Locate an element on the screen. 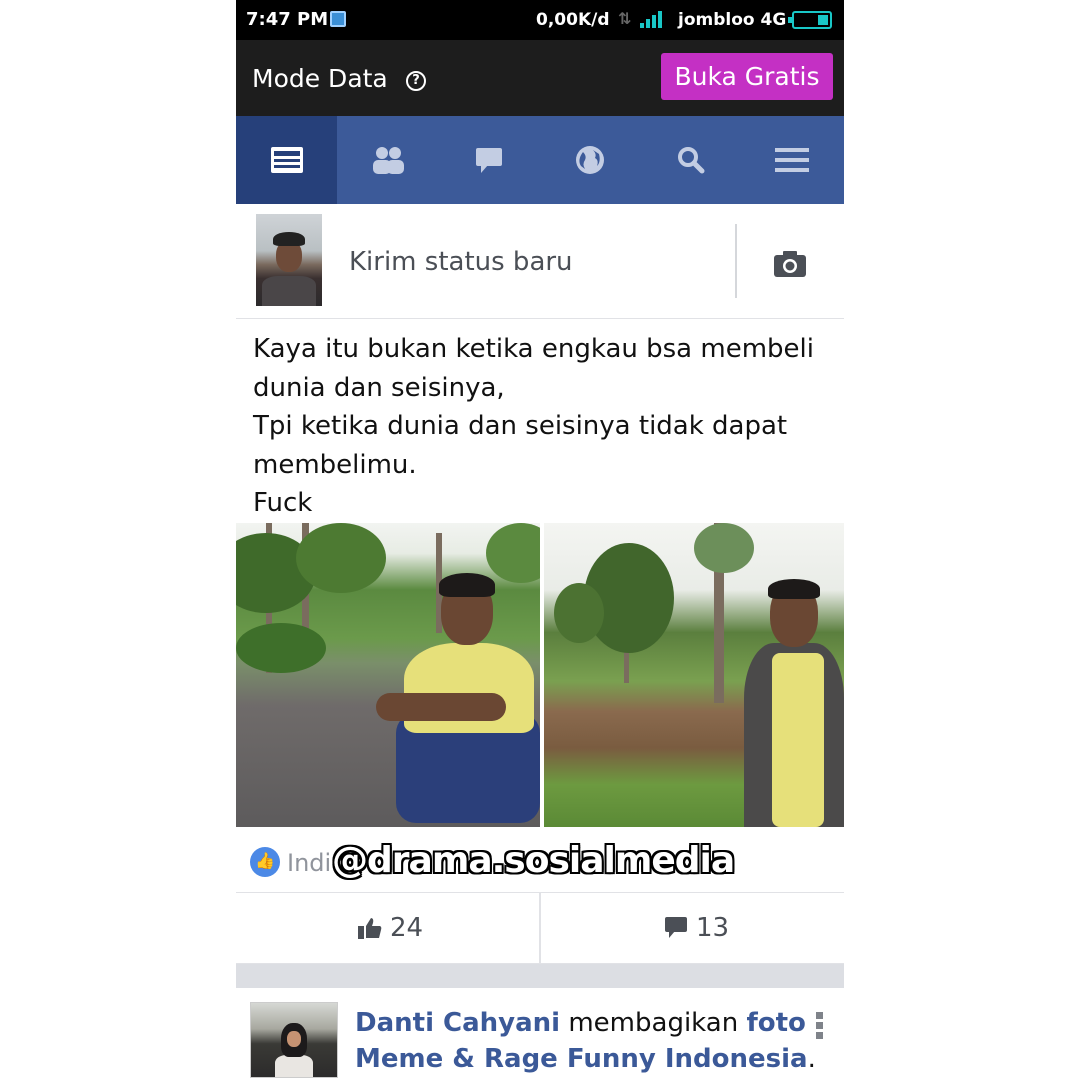 The image size is (1080, 1080). photo-link: foto is located at coordinates (775, 1023).